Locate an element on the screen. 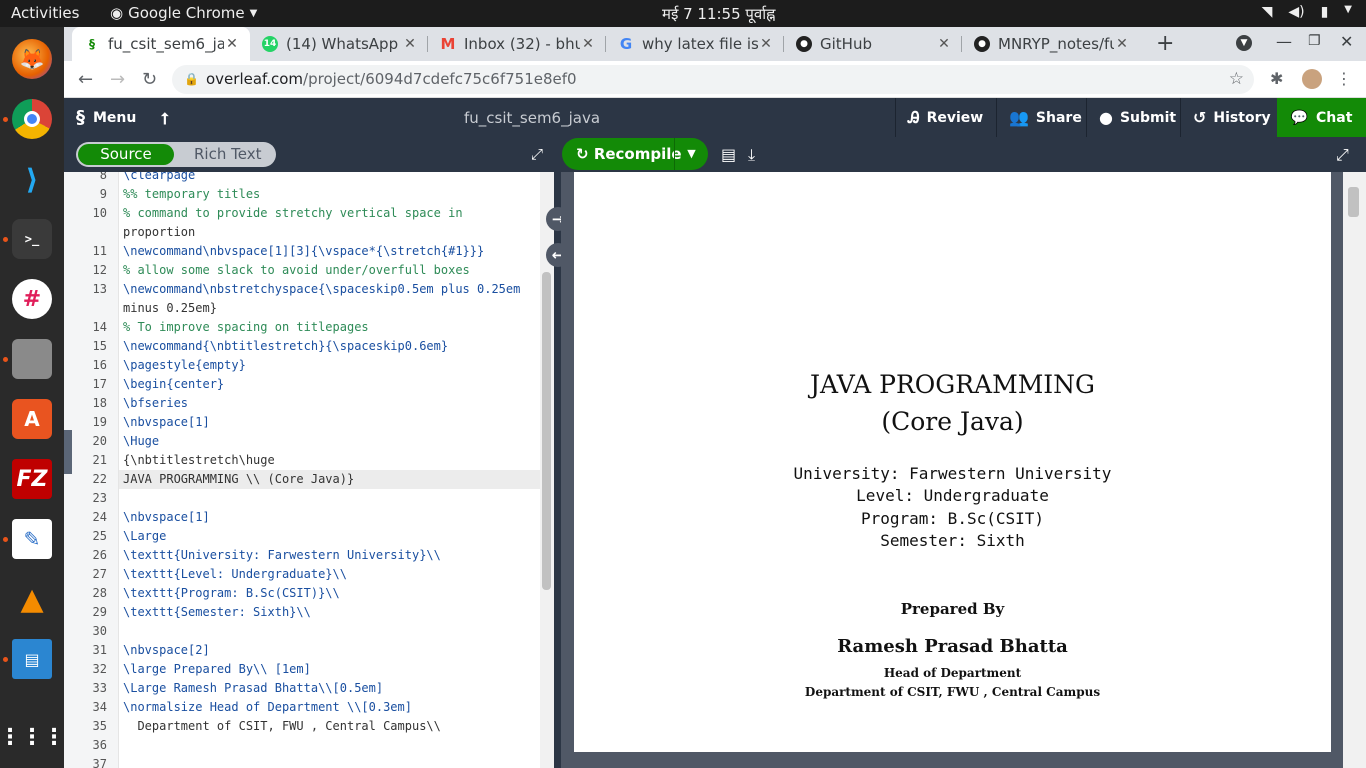 This screenshot has height=768, width=1366. avatar is located at coordinates (1312, 79).